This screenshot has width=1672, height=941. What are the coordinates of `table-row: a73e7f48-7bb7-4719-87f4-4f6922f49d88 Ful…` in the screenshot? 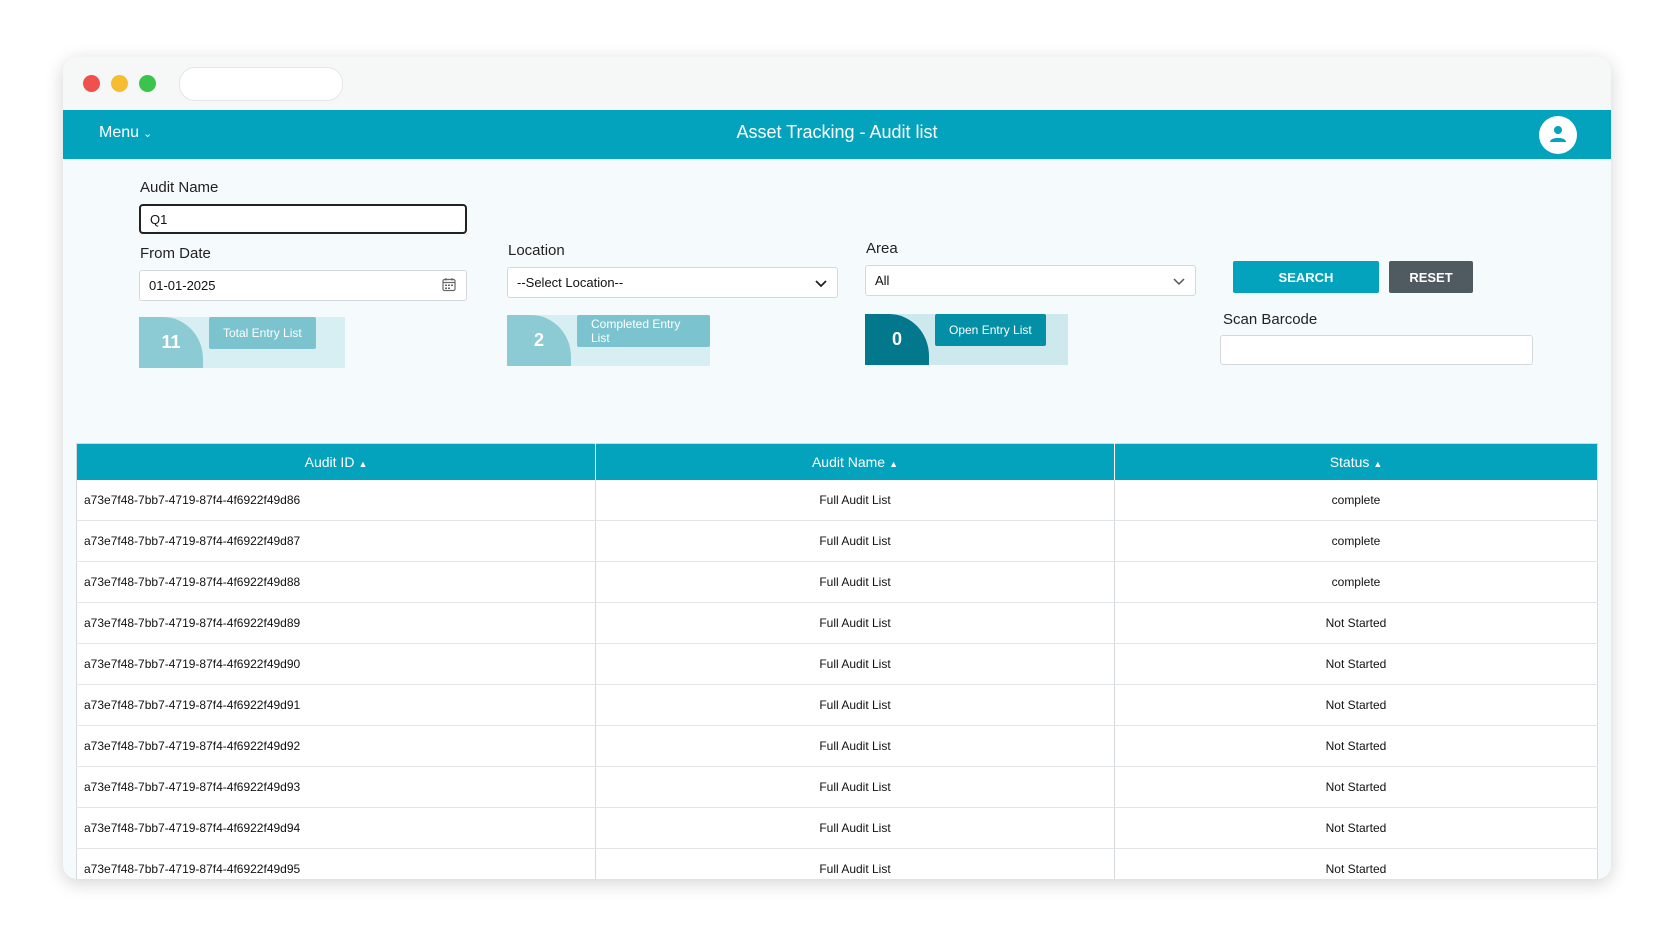 It's located at (837, 582).